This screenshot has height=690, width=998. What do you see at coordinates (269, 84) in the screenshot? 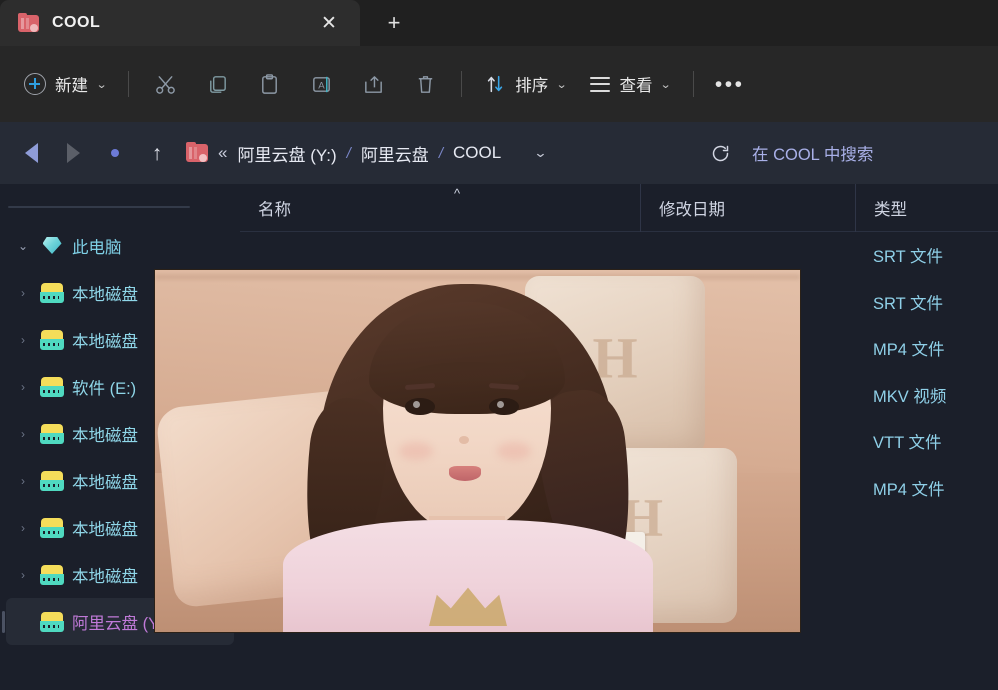
I see `paste-button` at bounding box center [269, 84].